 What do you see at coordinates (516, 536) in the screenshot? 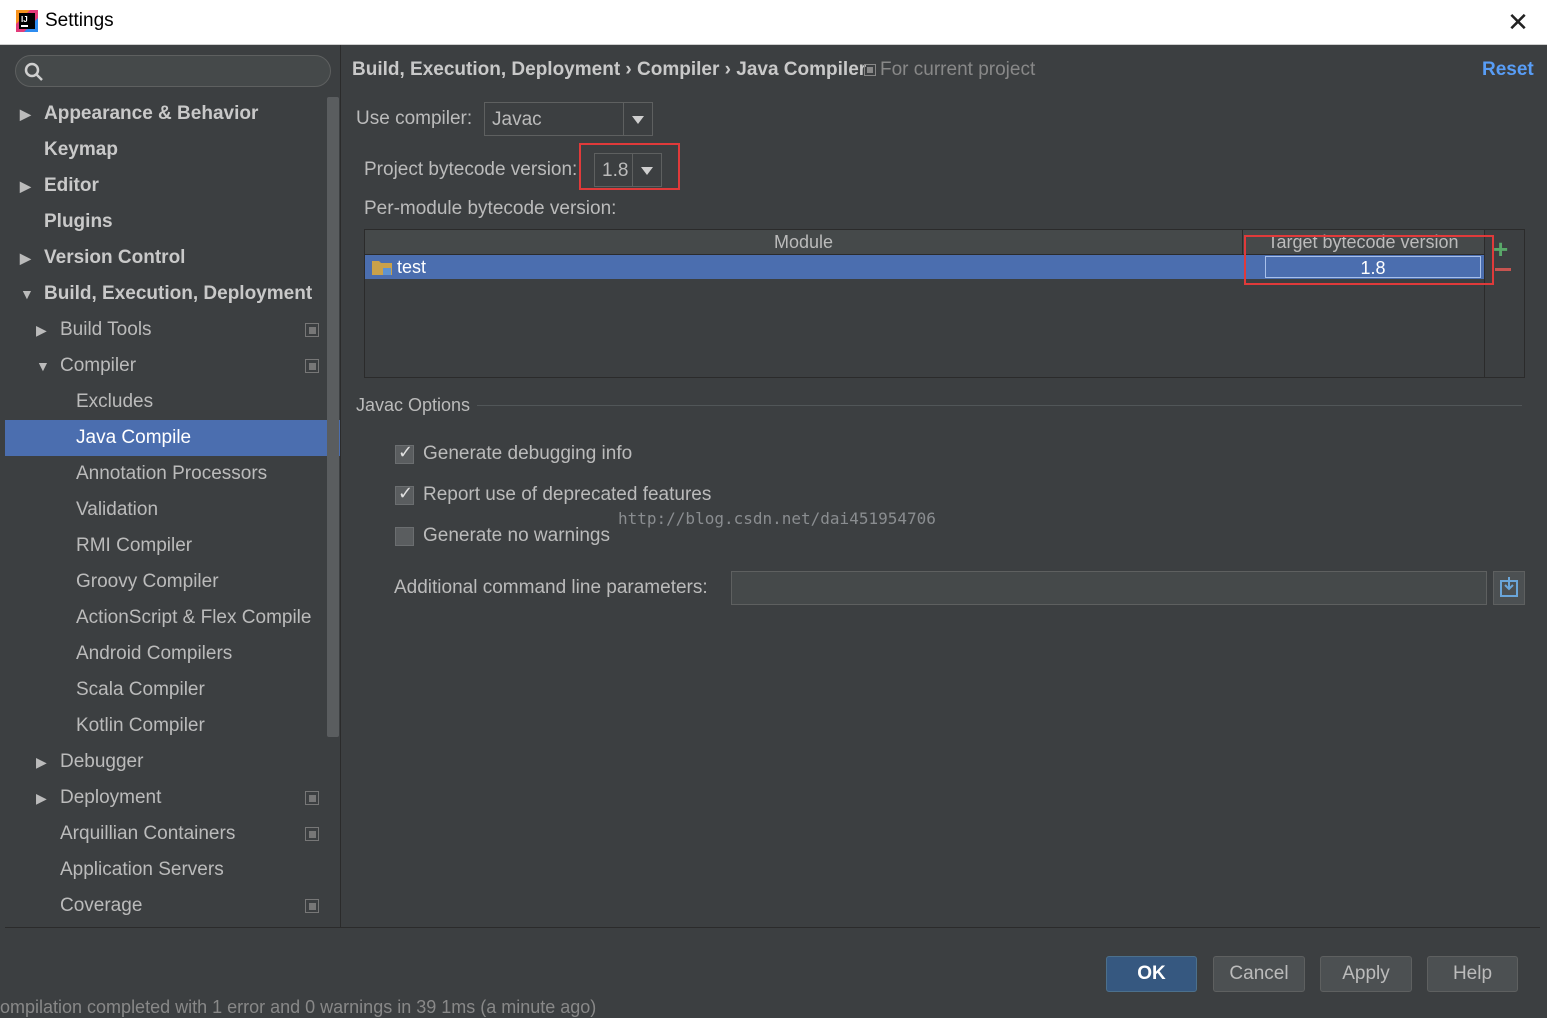
I see `generate-no-warnings-label: Generate no warnings` at bounding box center [516, 536].